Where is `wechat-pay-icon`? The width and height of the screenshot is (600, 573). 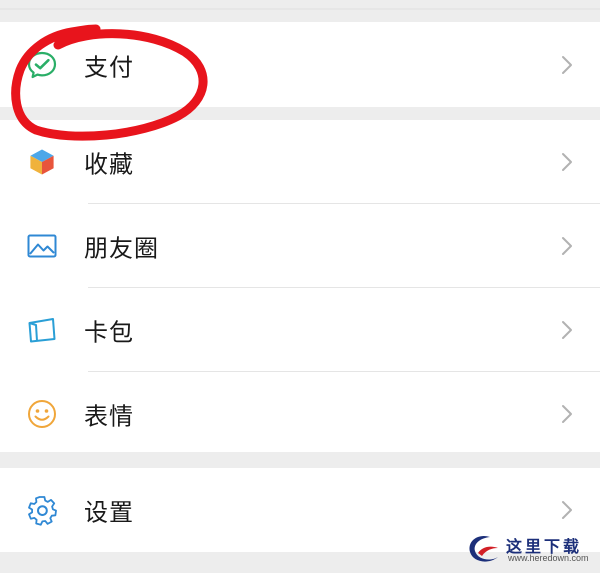
wechat-pay-icon is located at coordinates (42, 65).